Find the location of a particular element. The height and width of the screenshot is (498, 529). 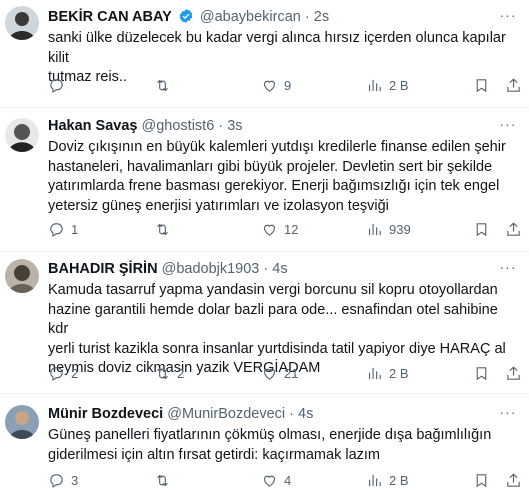

views-button: 939 is located at coordinates (388, 229).